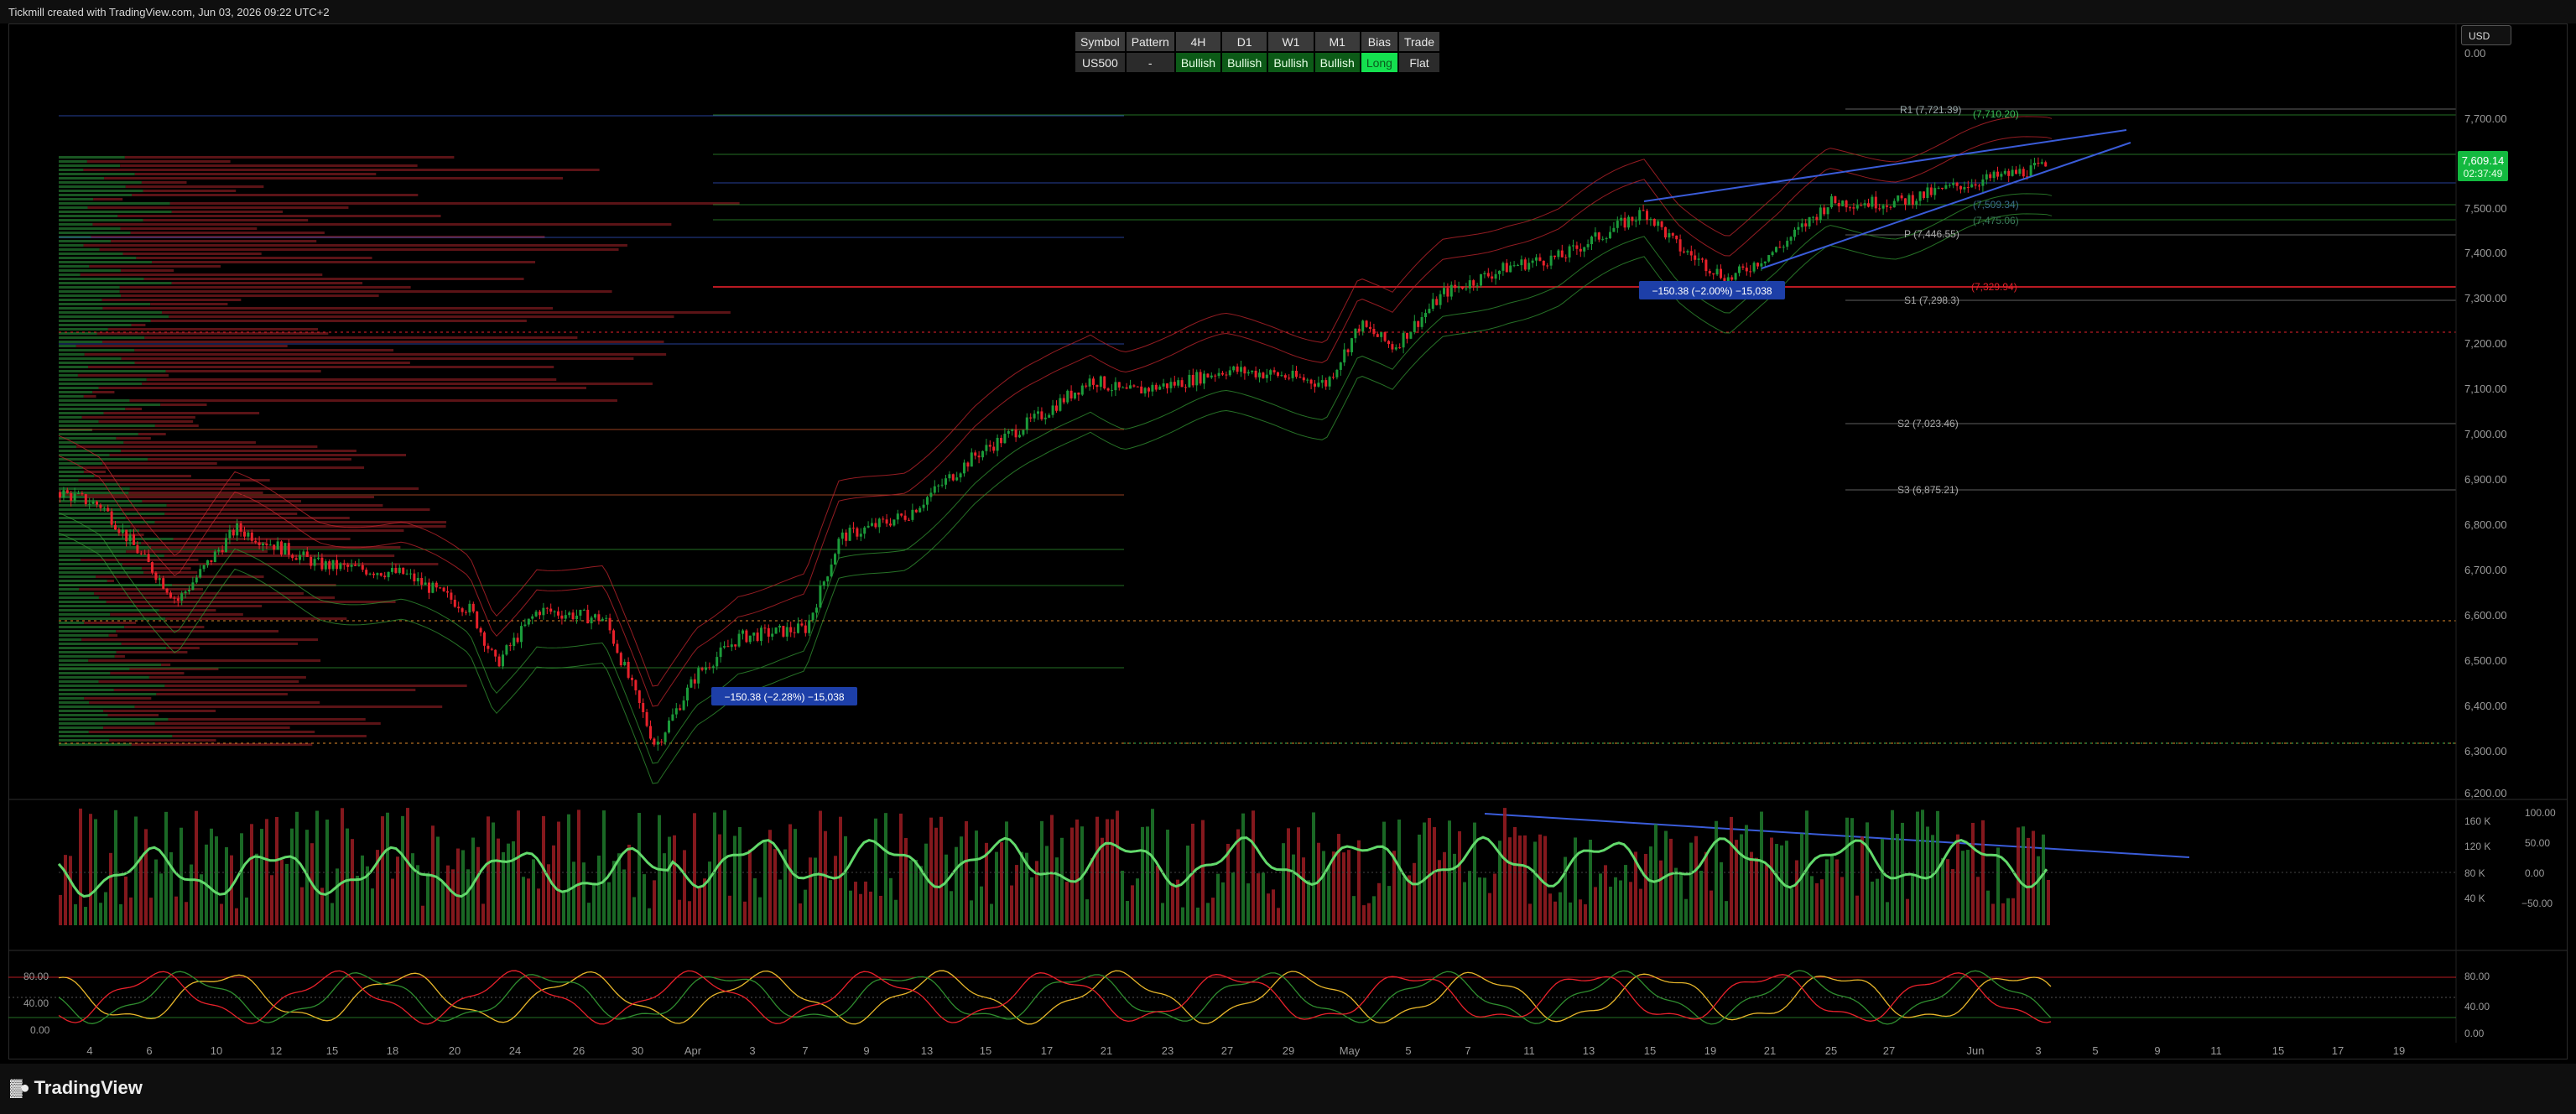  Describe the element at coordinates (392, 1050) in the screenshot. I see `time-tick: 18` at that location.